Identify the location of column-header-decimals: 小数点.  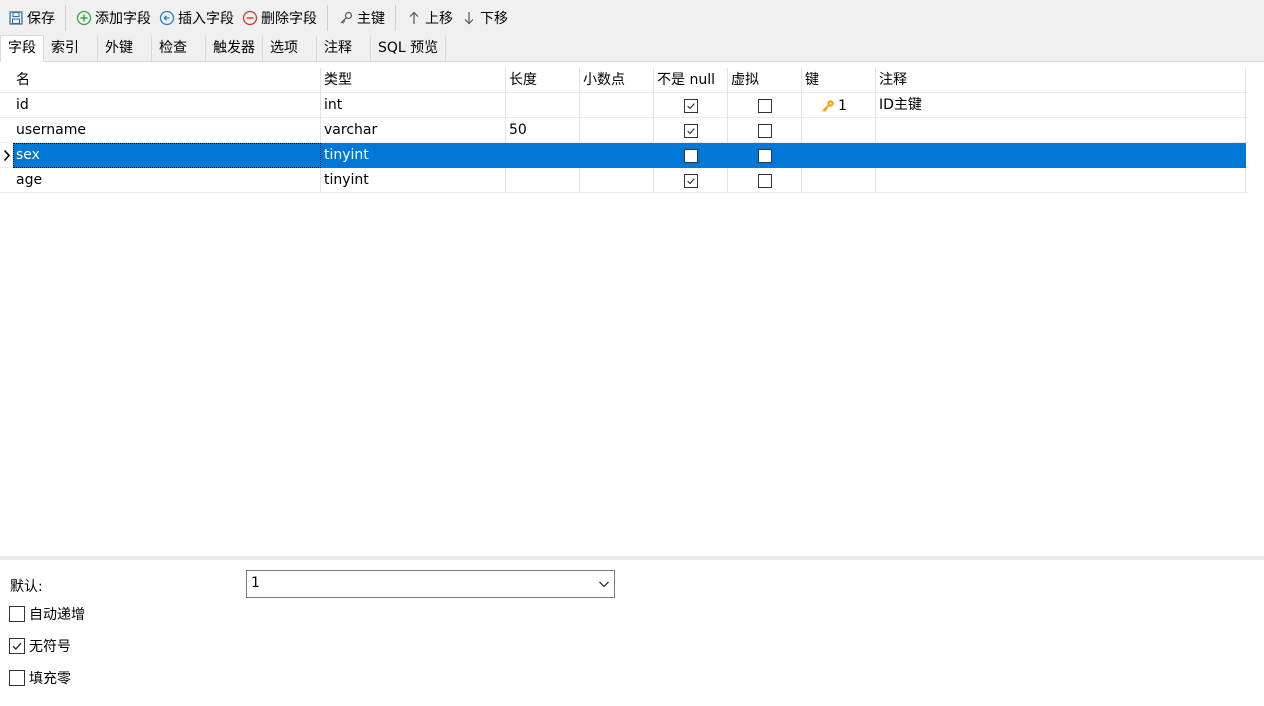
(617, 80).